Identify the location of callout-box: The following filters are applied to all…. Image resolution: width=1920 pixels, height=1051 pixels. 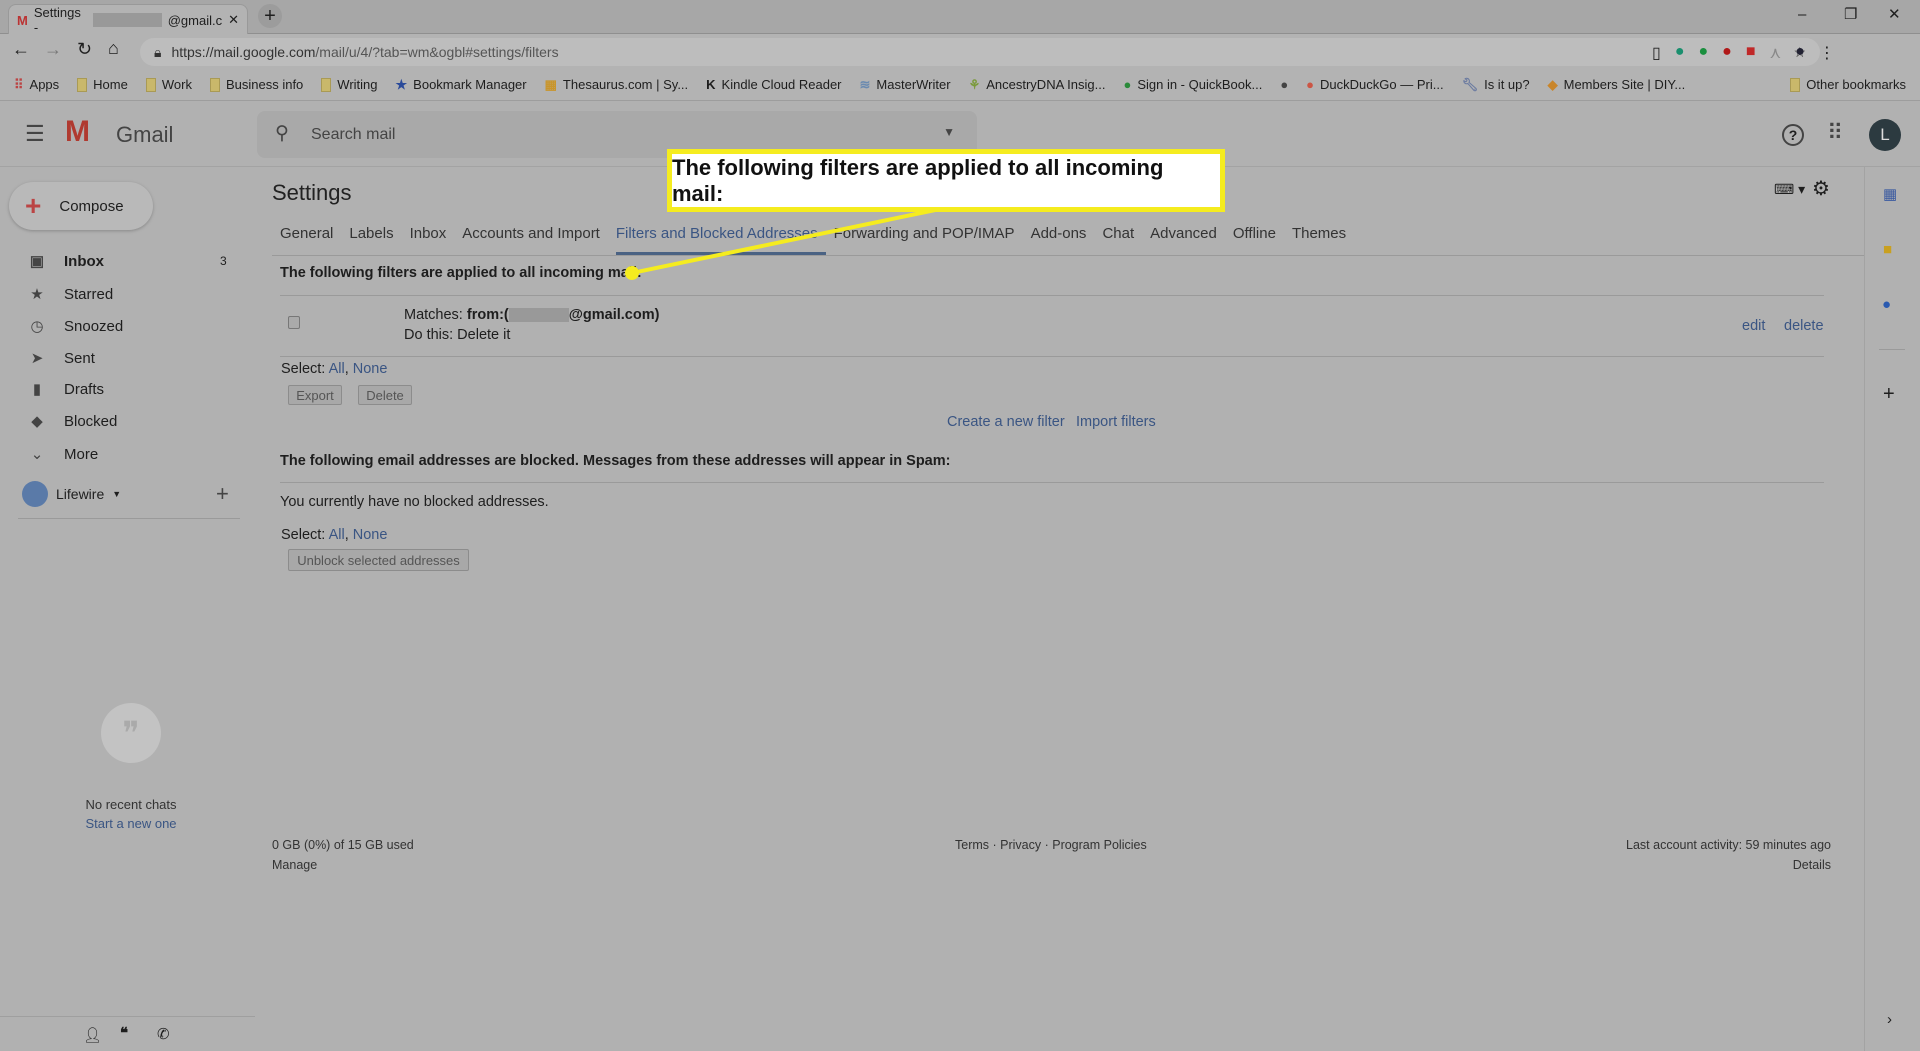
(946, 180).